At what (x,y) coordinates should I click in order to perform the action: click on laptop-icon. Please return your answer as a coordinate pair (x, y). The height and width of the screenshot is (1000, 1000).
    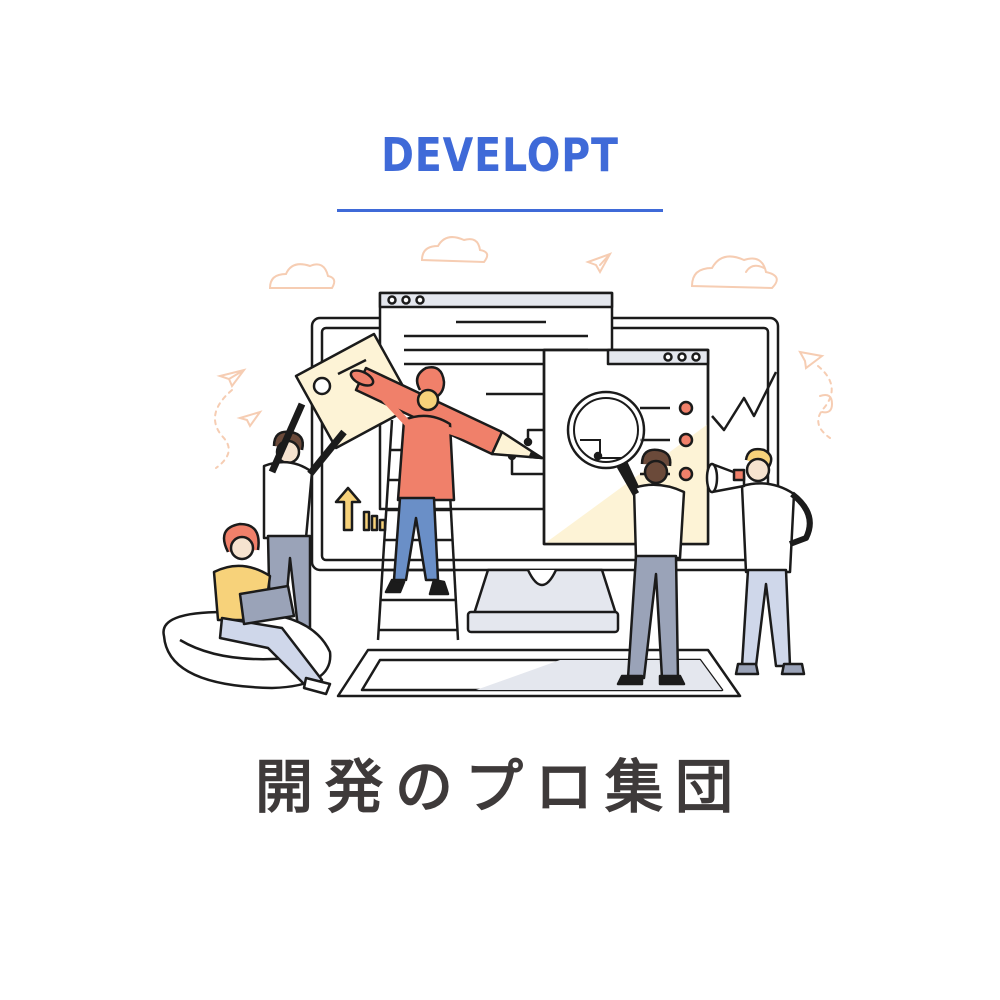
    Looking at the image, I should click on (267, 605).